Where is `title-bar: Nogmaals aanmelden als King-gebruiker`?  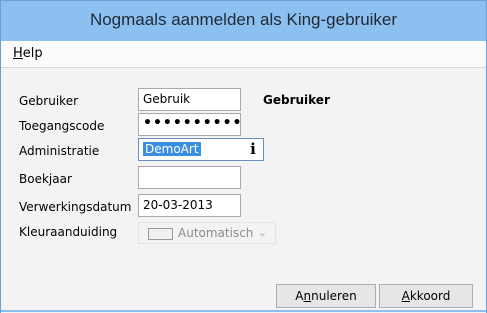 title-bar: Nogmaals aanmelden als King-gebruiker is located at coordinates (243, 21).